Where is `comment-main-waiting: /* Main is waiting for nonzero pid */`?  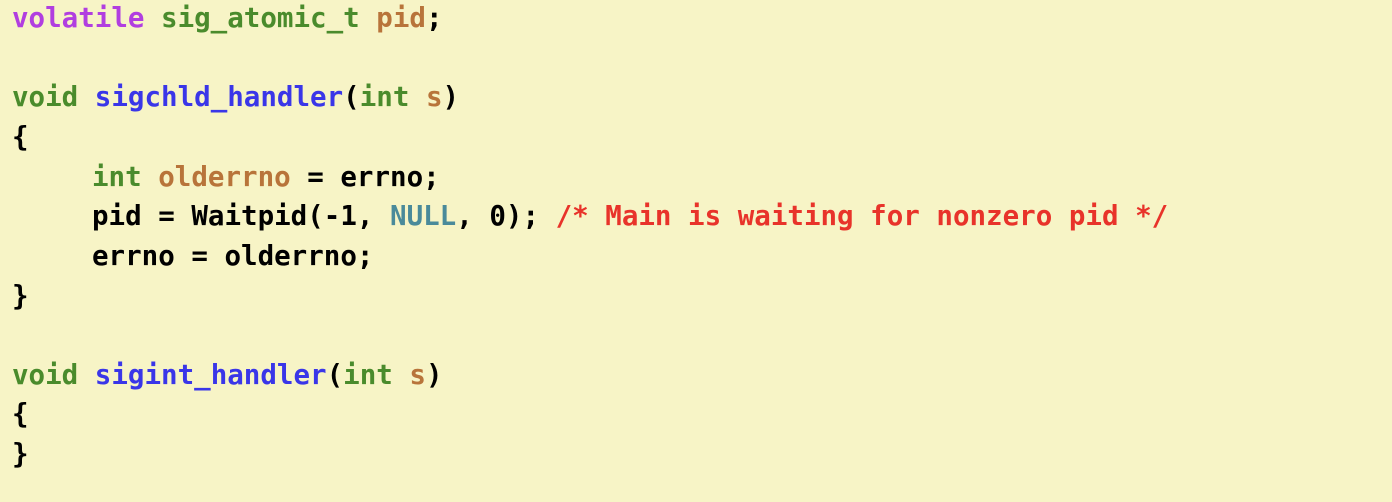 comment-main-waiting: /* Main is waiting for nonzero pid */ is located at coordinates (862, 216).